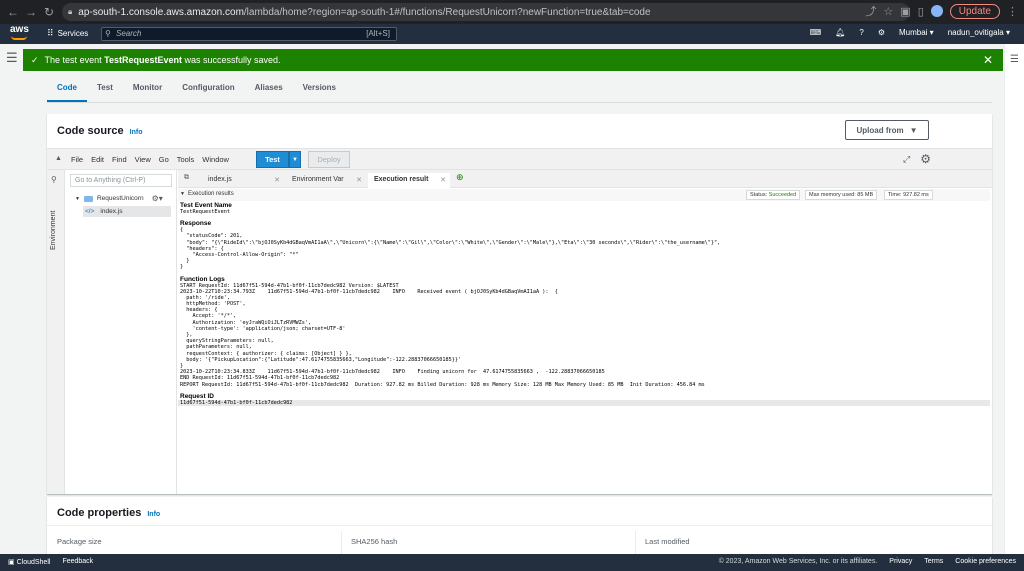  Describe the element at coordinates (143, 159) in the screenshot. I see `menu-view: View` at that location.